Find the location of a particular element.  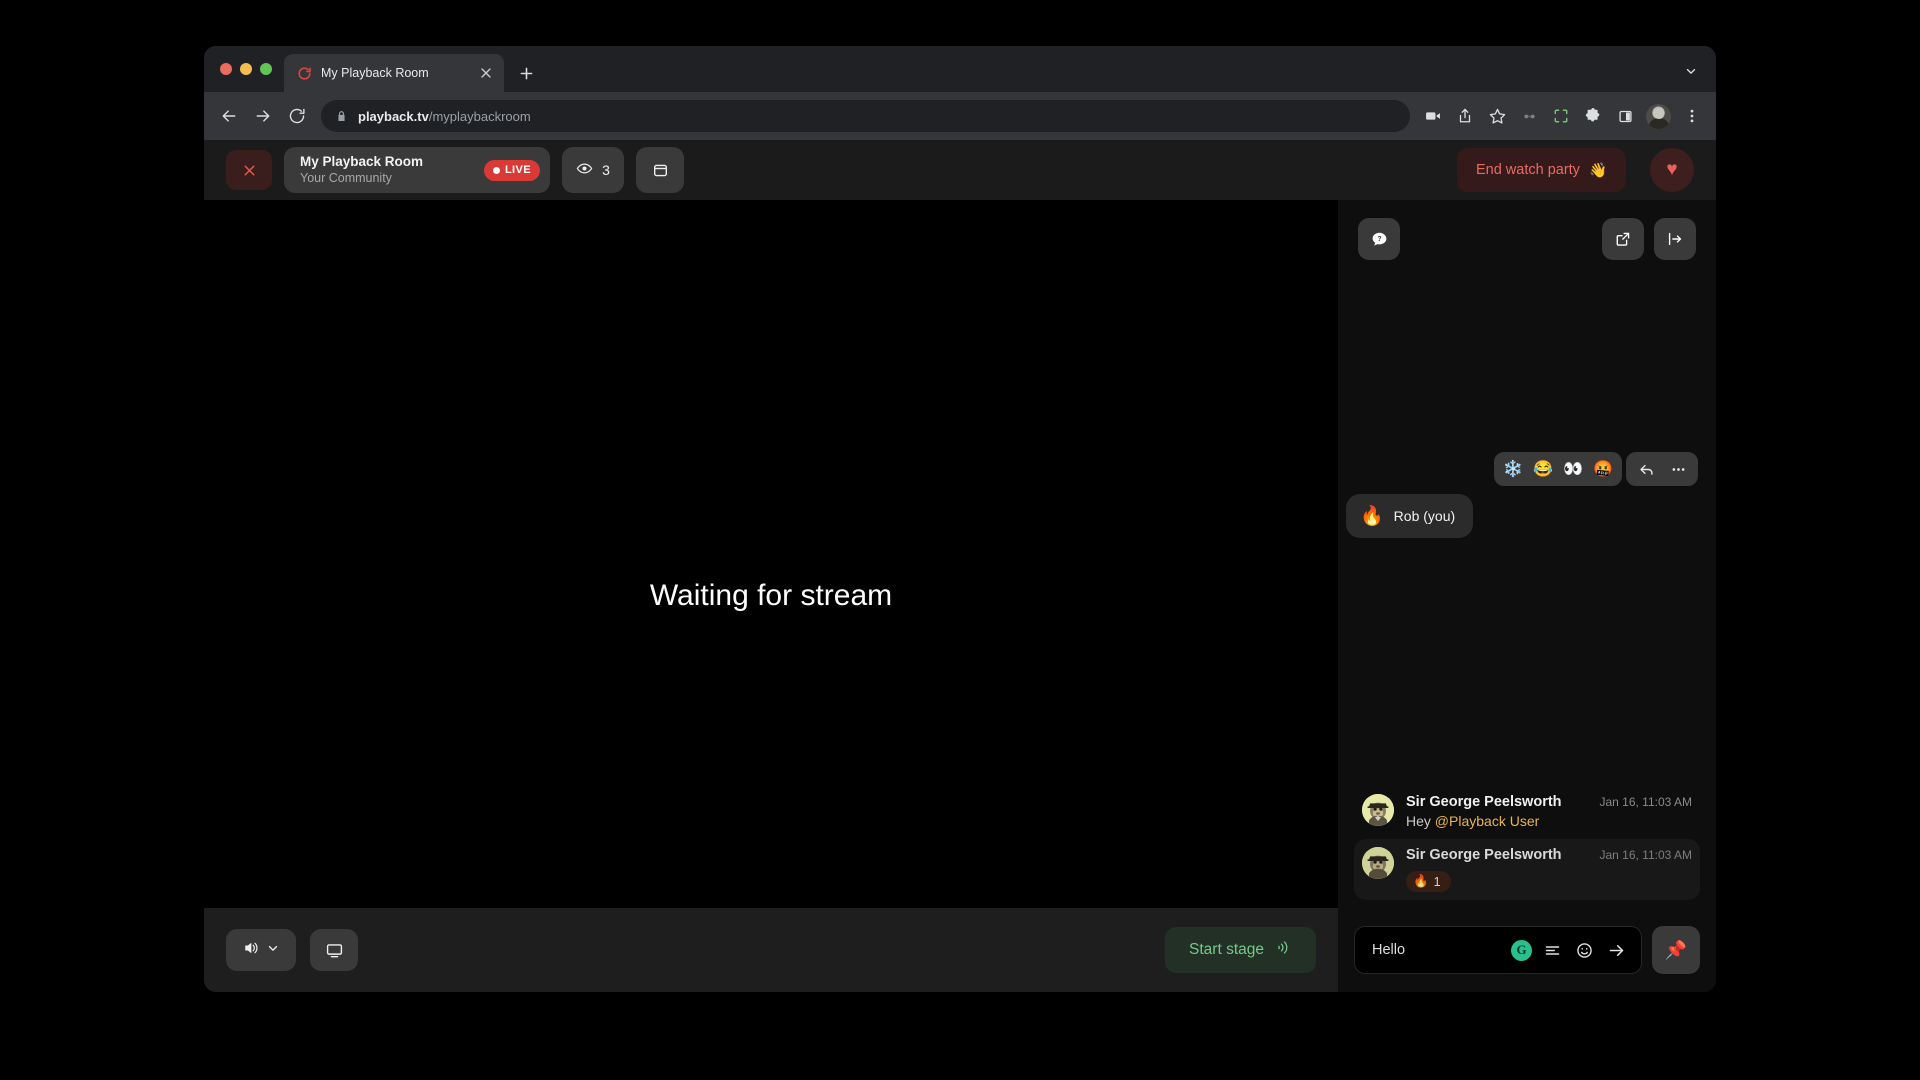

close-window-button is located at coordinates (226, 69).